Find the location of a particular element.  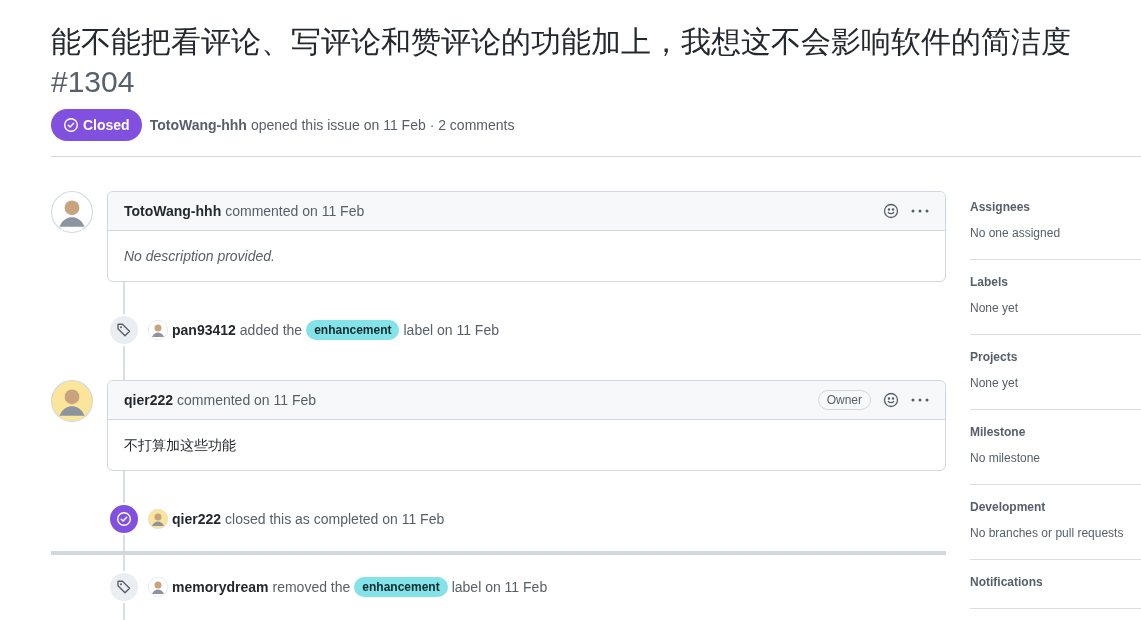

event-actor: qier222 is located at coordinates (197, 519).